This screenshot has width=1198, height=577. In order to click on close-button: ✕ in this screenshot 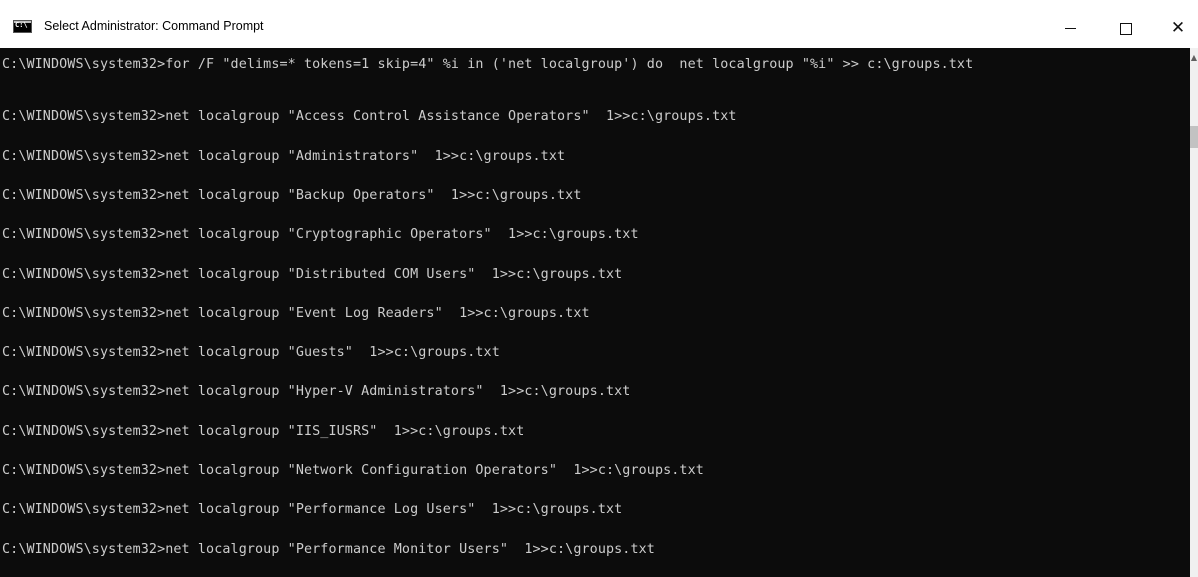, I will do `click(1178, 28)`.